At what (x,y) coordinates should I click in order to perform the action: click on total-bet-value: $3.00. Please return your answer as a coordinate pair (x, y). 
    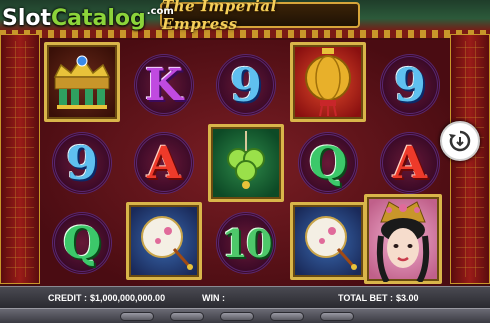
    Looking at the image, I should click on (407, 297).